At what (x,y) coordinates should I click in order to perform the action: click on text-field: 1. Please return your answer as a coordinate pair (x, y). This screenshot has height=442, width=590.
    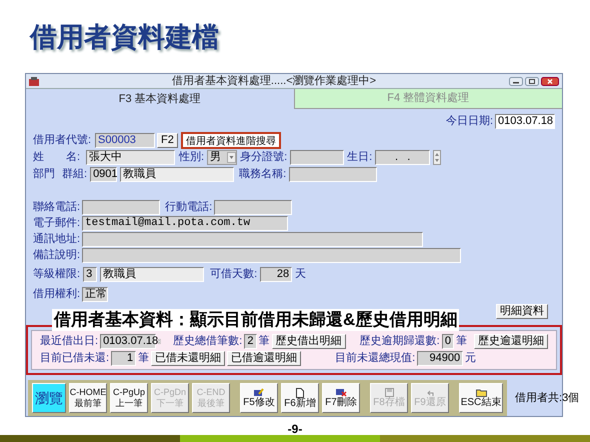
    Looking at the image, I should click on (123, 358).